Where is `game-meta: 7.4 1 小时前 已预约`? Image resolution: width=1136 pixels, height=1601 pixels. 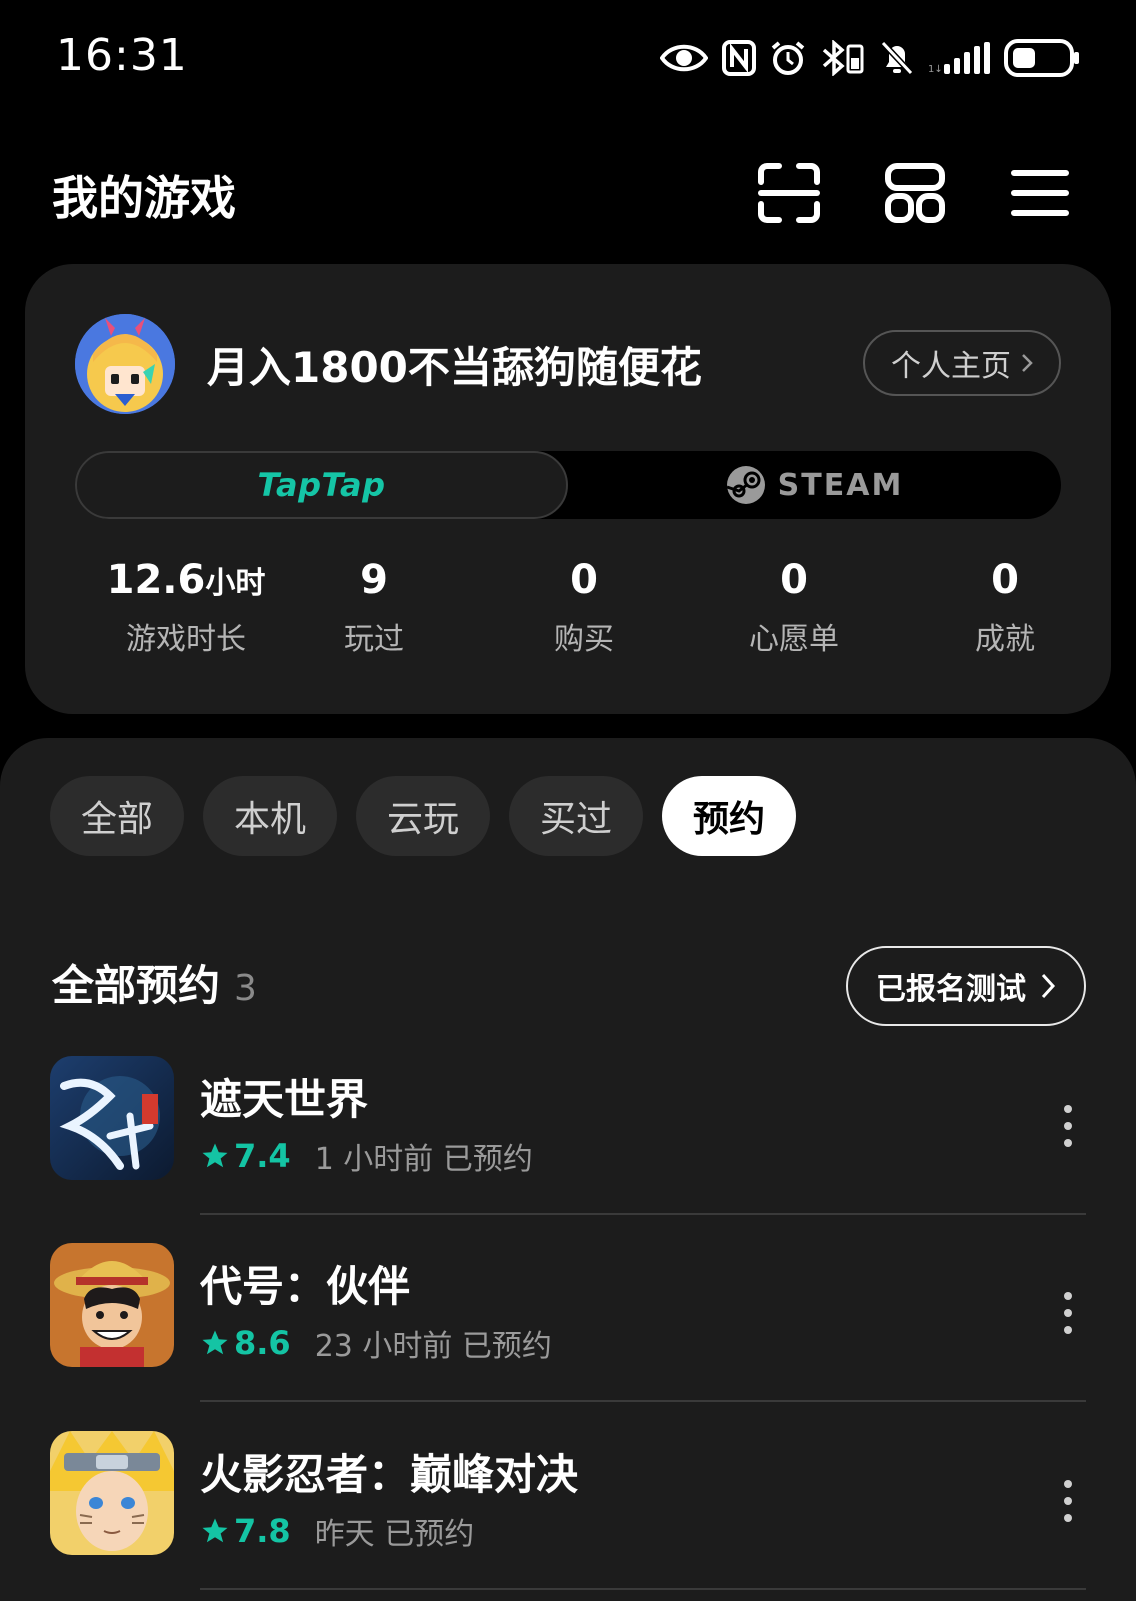 game-meta: 7.4 1 小时前 已预约 is located at coordinates (366, 1156).